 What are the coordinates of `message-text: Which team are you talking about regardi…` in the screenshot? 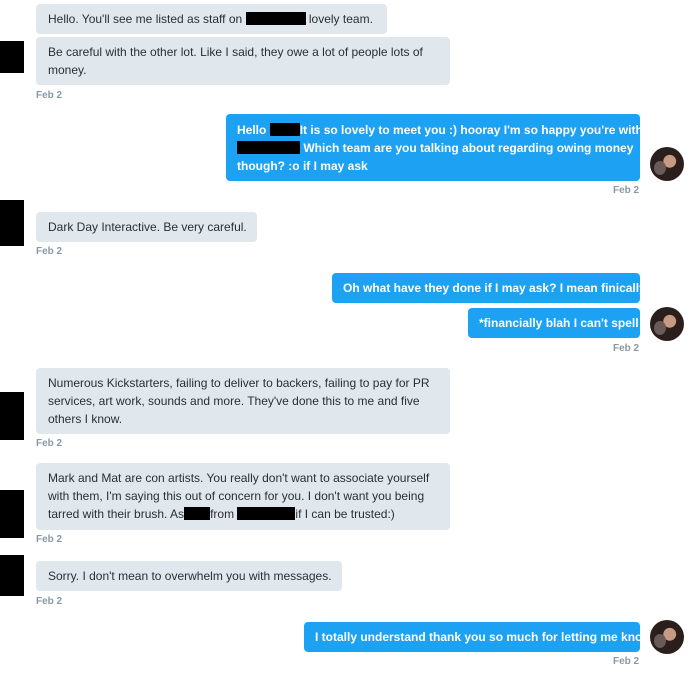 It's located at (468, 148).